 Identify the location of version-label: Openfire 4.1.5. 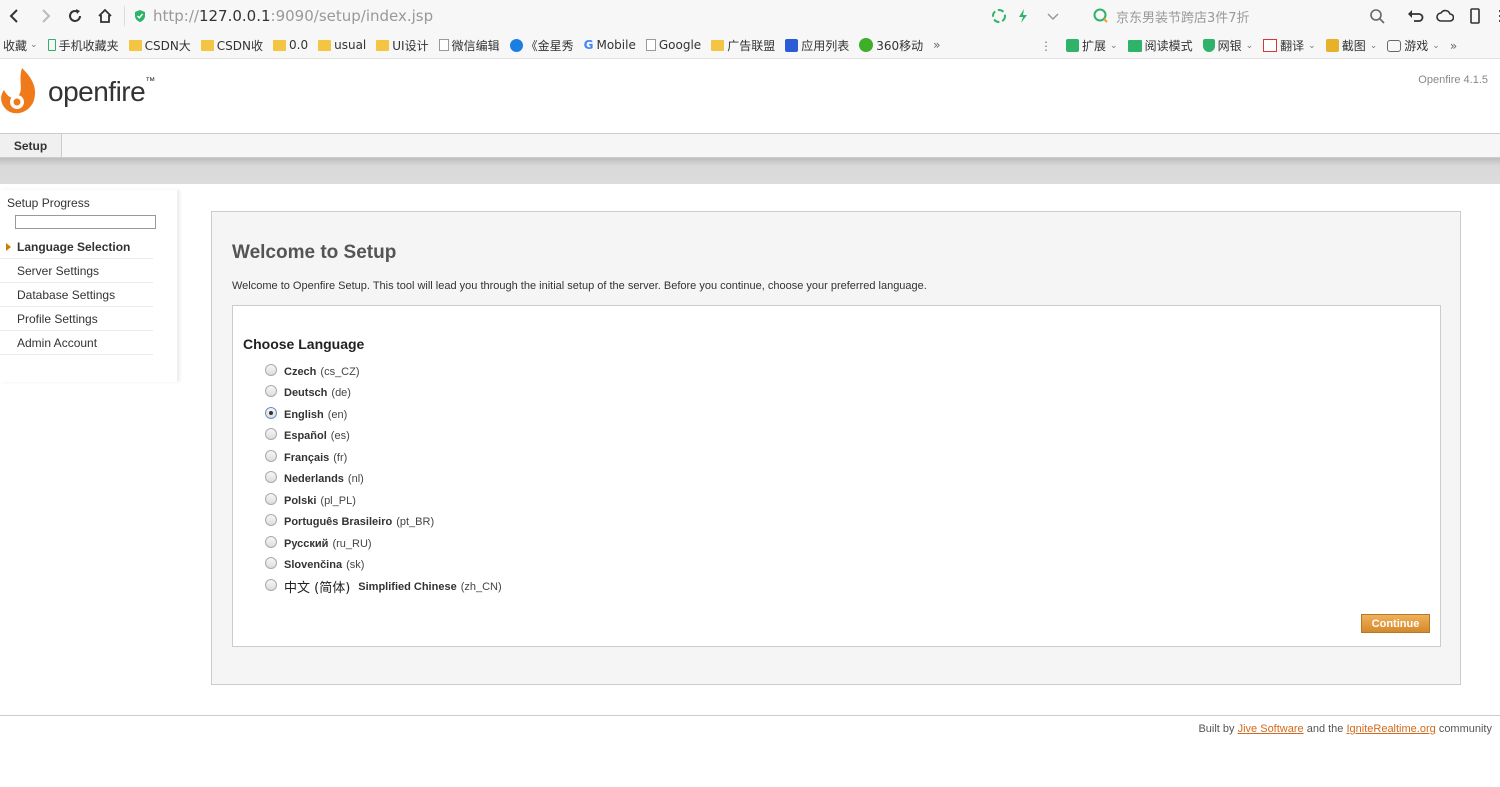
(1453, 80).